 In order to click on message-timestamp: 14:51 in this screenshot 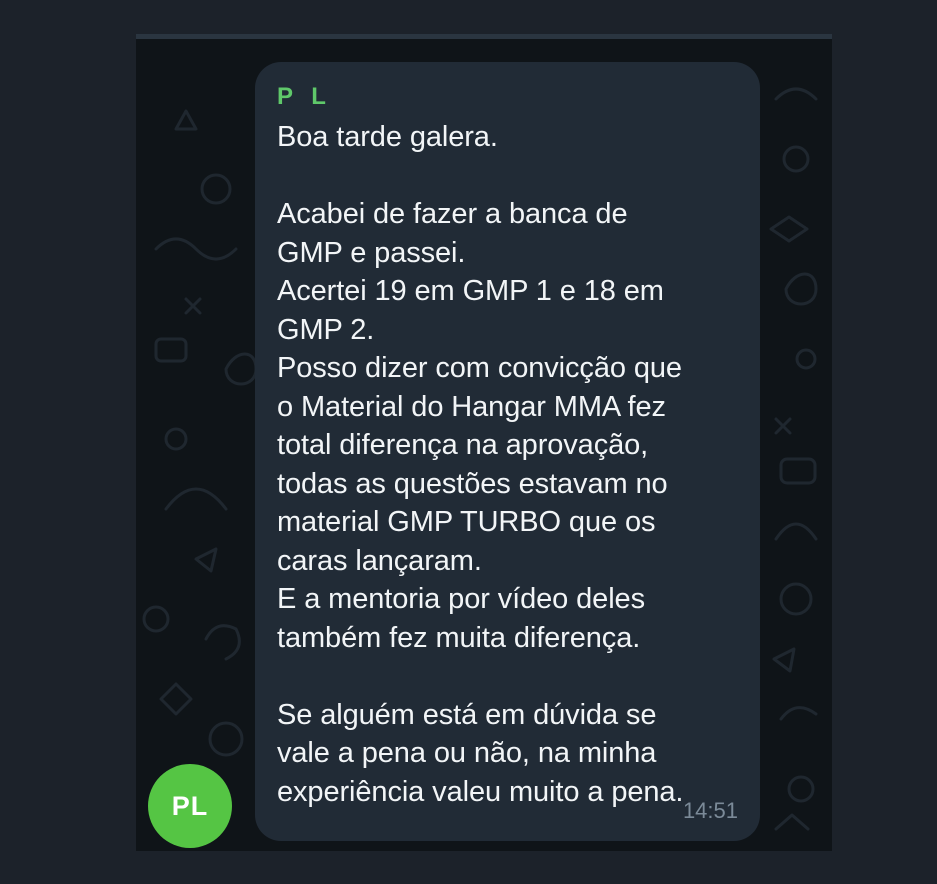, I will do `click(710, 810)`.